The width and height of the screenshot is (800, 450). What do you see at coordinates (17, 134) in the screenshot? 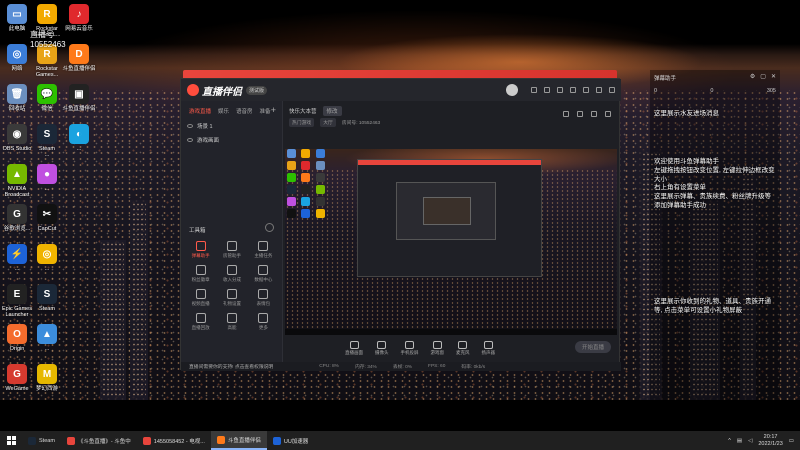
I see `app-icon: ◉` at bounding box center [17, 134].